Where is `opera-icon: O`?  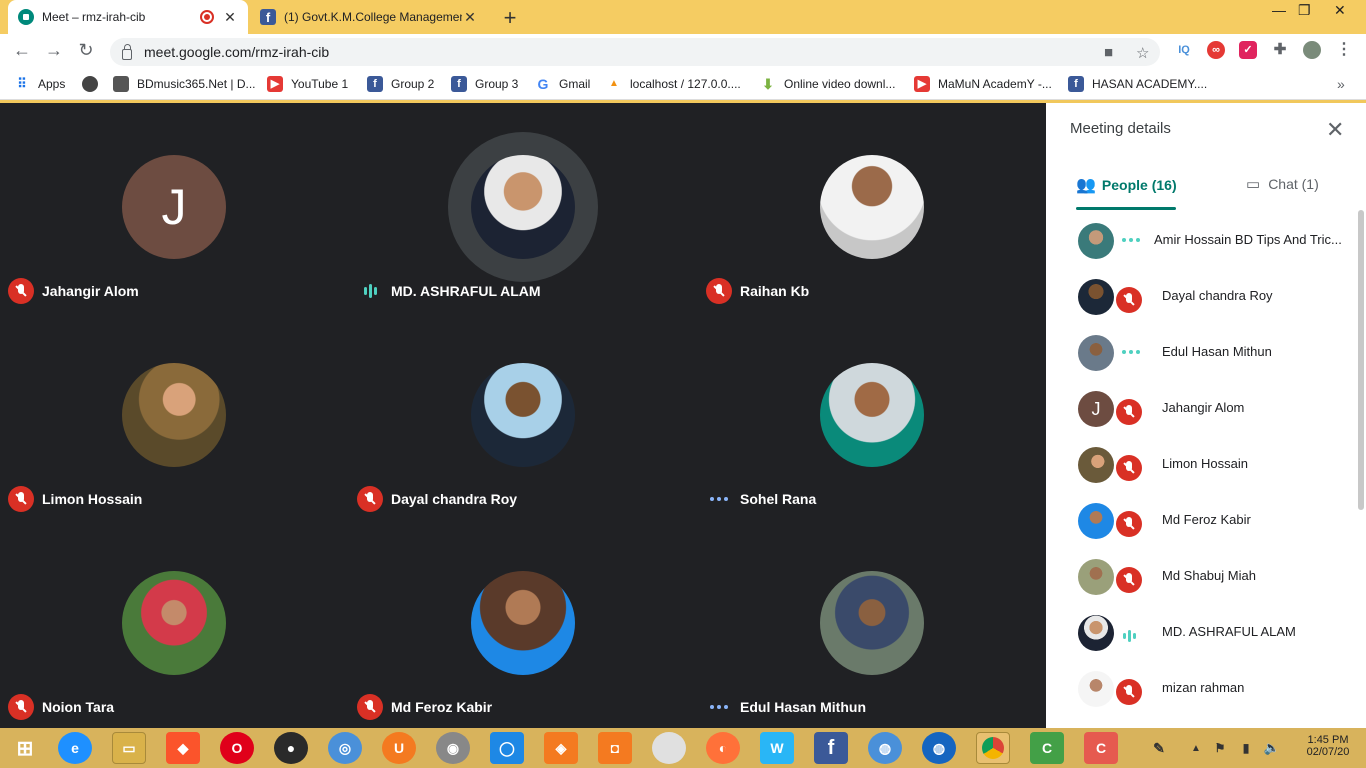
opera-icon: O is located at coordinates (237, 748).